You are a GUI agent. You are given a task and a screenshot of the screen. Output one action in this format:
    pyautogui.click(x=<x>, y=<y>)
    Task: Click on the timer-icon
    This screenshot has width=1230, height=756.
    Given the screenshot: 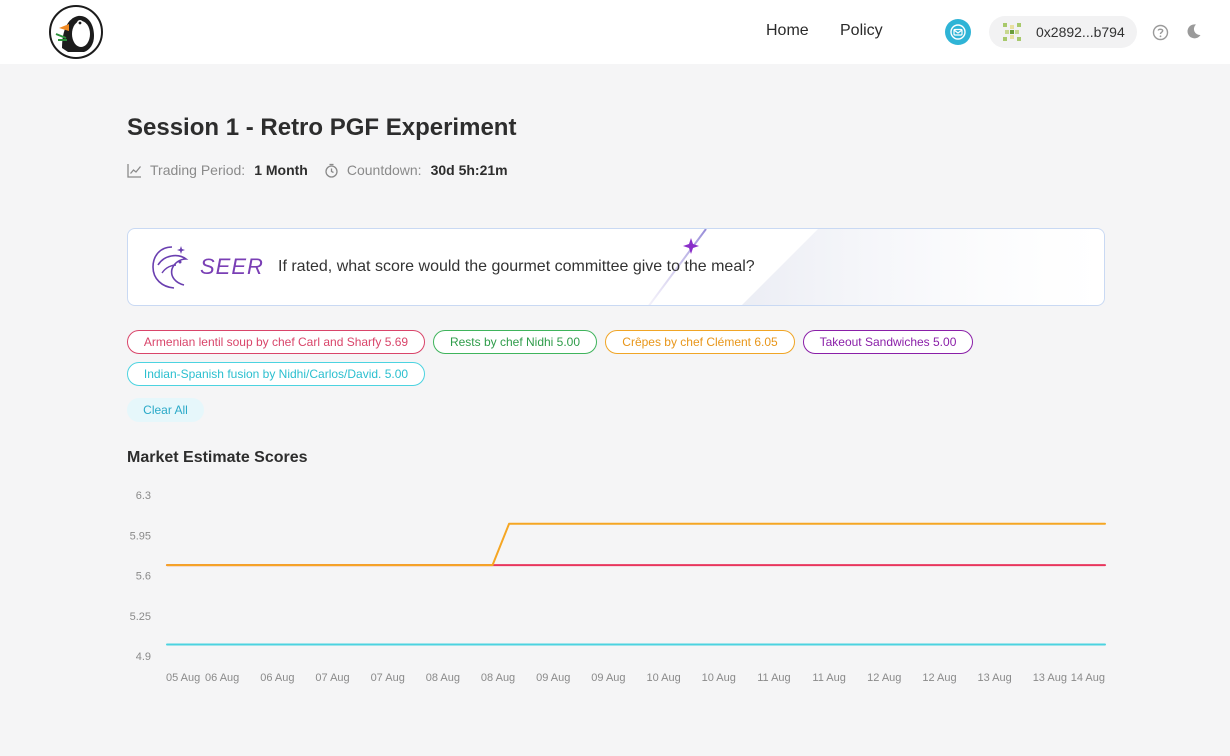 What is the action you would take?
    pyautogui.click(x=331, y=170)
    